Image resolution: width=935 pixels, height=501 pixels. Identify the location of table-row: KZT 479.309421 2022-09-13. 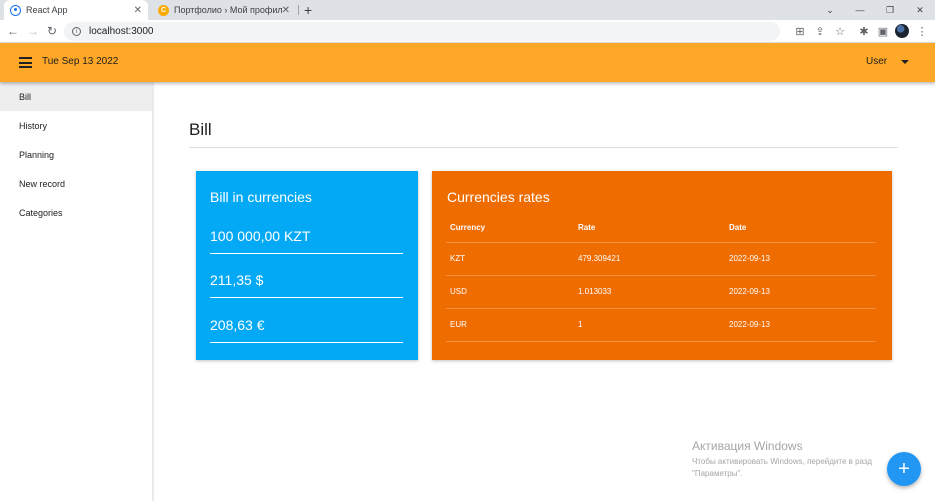
(661, 259).